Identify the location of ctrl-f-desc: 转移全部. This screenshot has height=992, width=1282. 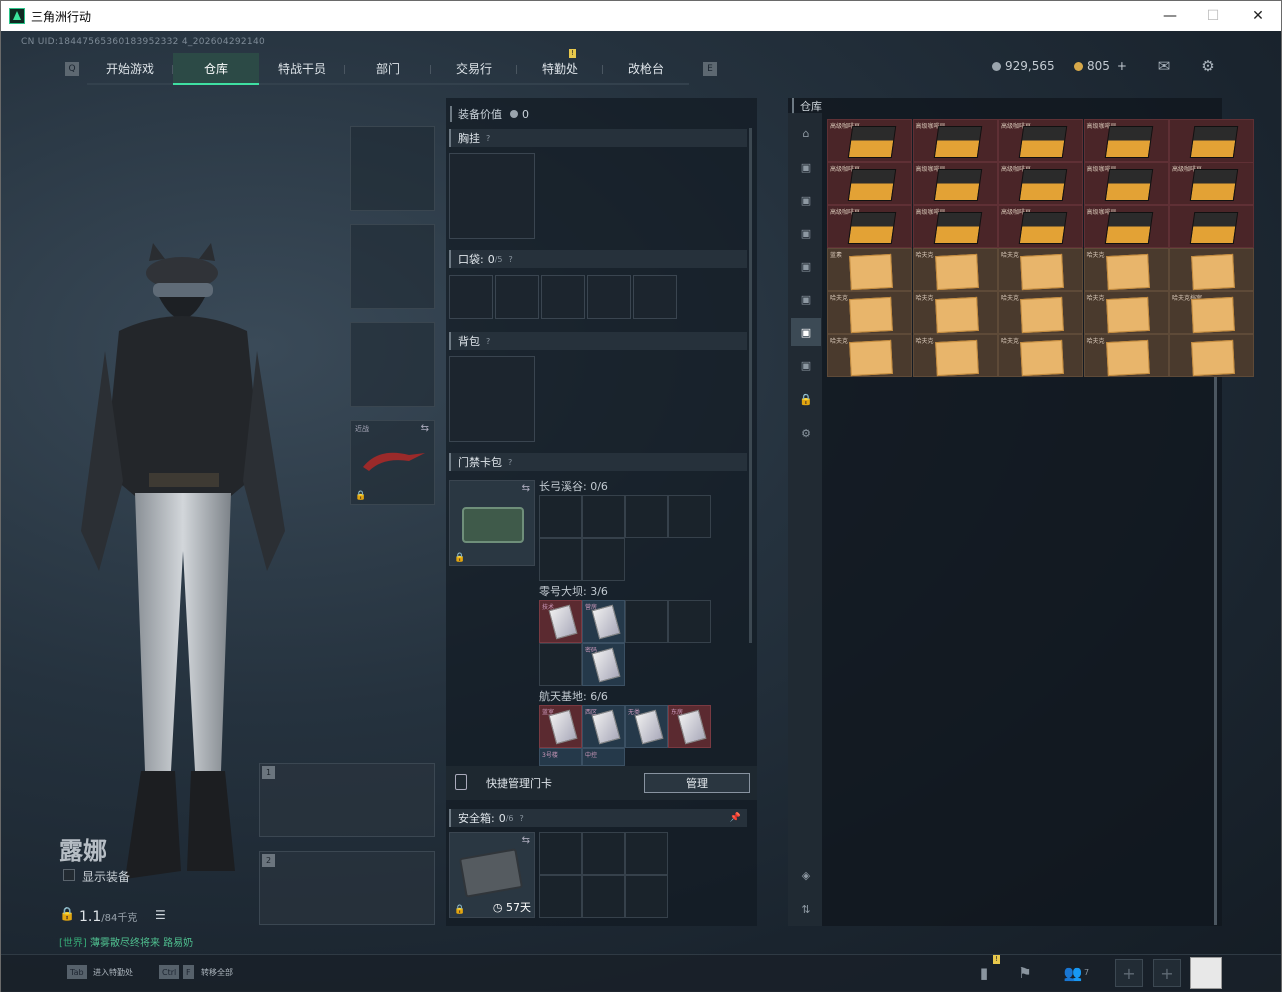
(217, 972).